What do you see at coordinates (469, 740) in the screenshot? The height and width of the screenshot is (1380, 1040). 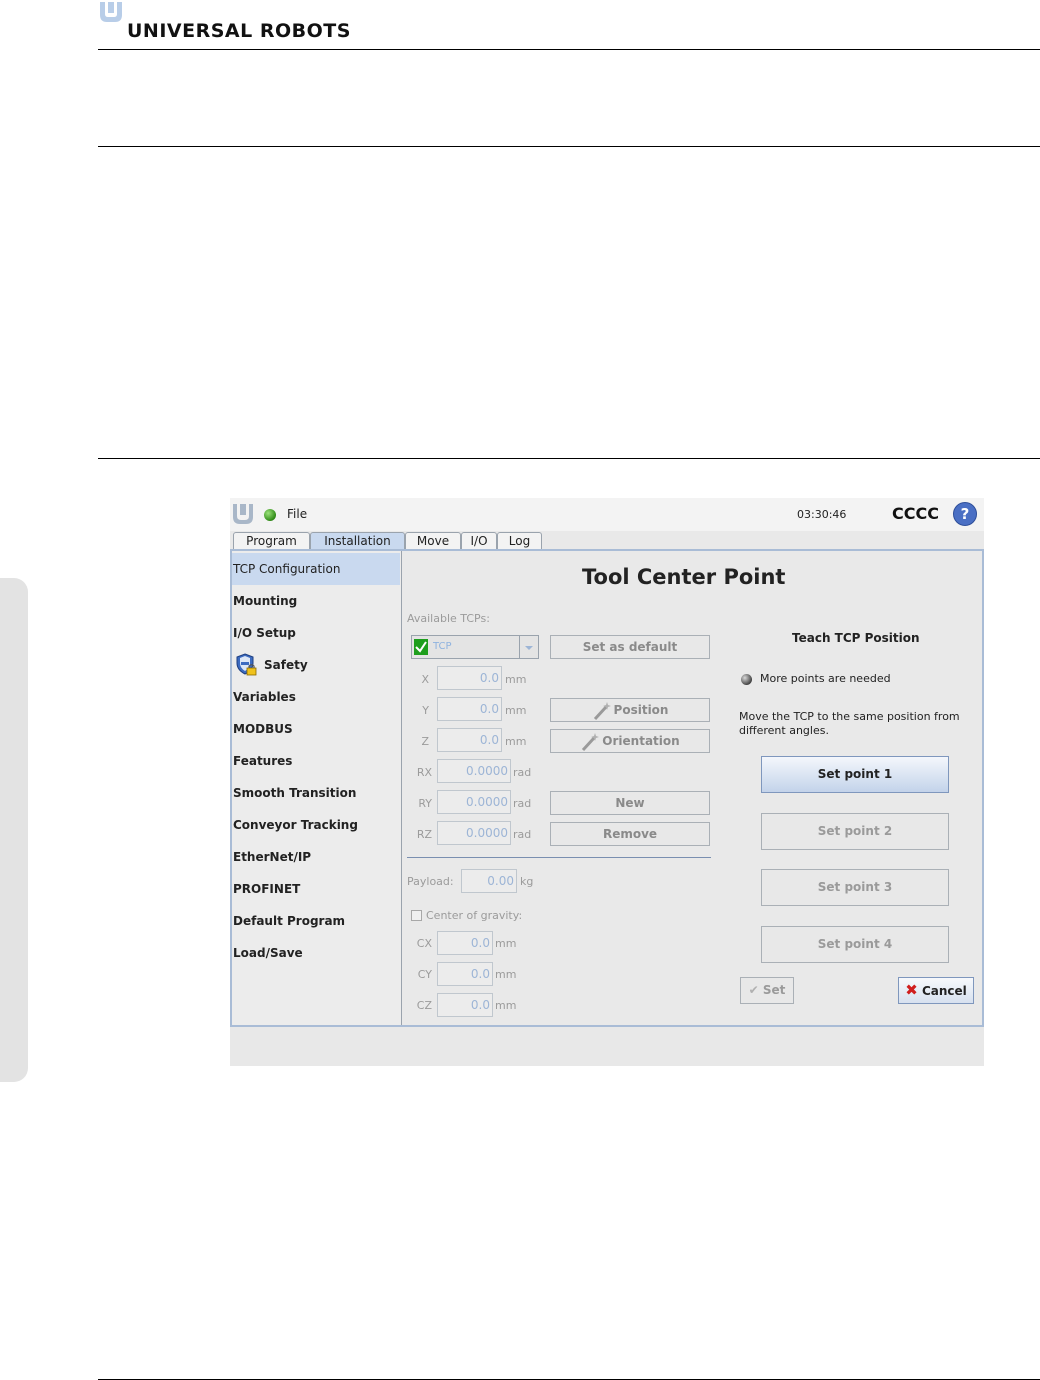 I see `z-field: 0.0` at bounding box center [469, 740].